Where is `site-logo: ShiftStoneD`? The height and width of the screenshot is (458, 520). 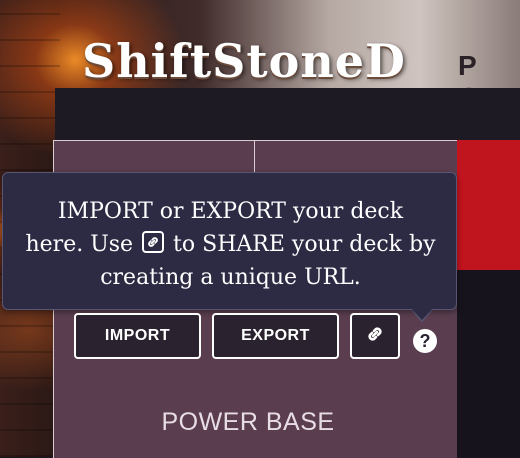 site-logo: ShiftStoneD is located at coordinates (244, 61).